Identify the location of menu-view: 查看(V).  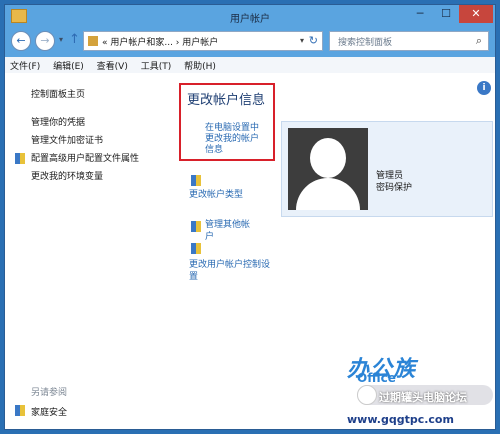
(112, 65).